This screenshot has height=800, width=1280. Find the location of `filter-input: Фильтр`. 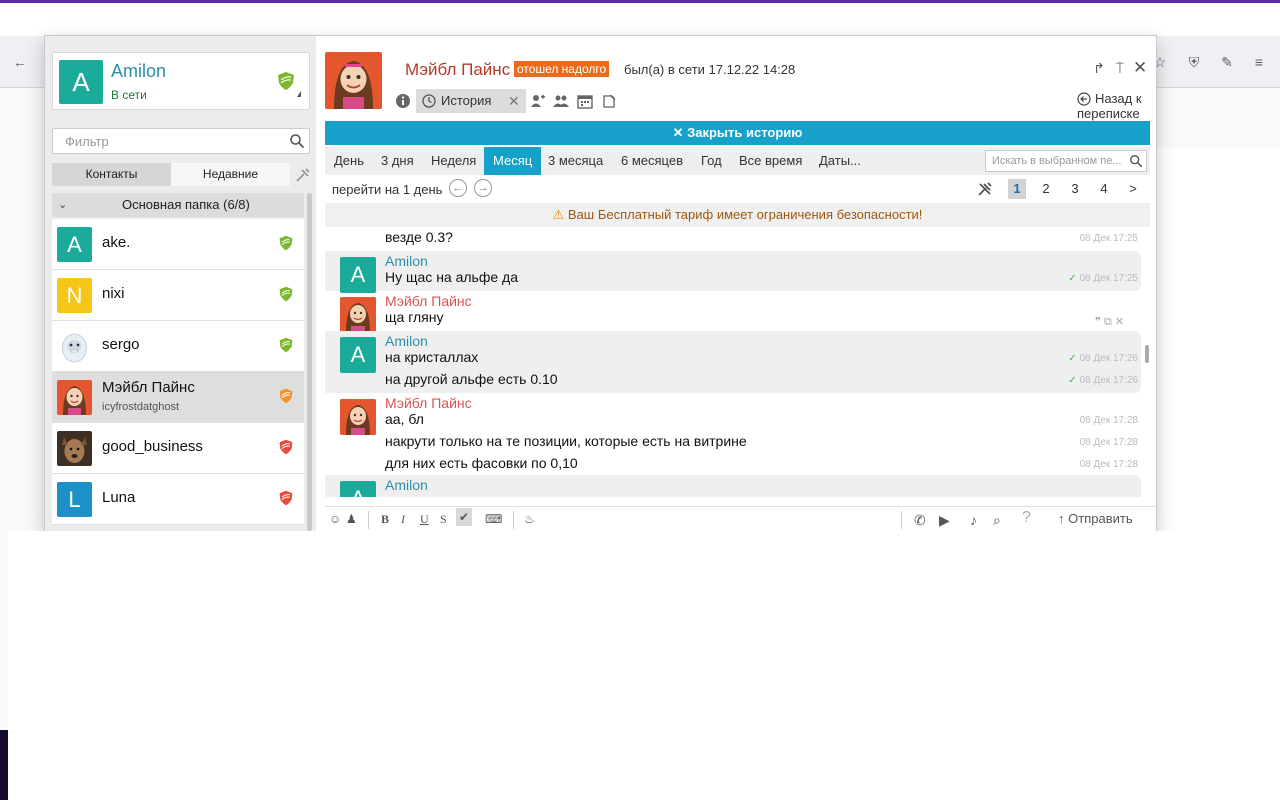

filter-input: Фильтр is located at coordinates (181, 141).